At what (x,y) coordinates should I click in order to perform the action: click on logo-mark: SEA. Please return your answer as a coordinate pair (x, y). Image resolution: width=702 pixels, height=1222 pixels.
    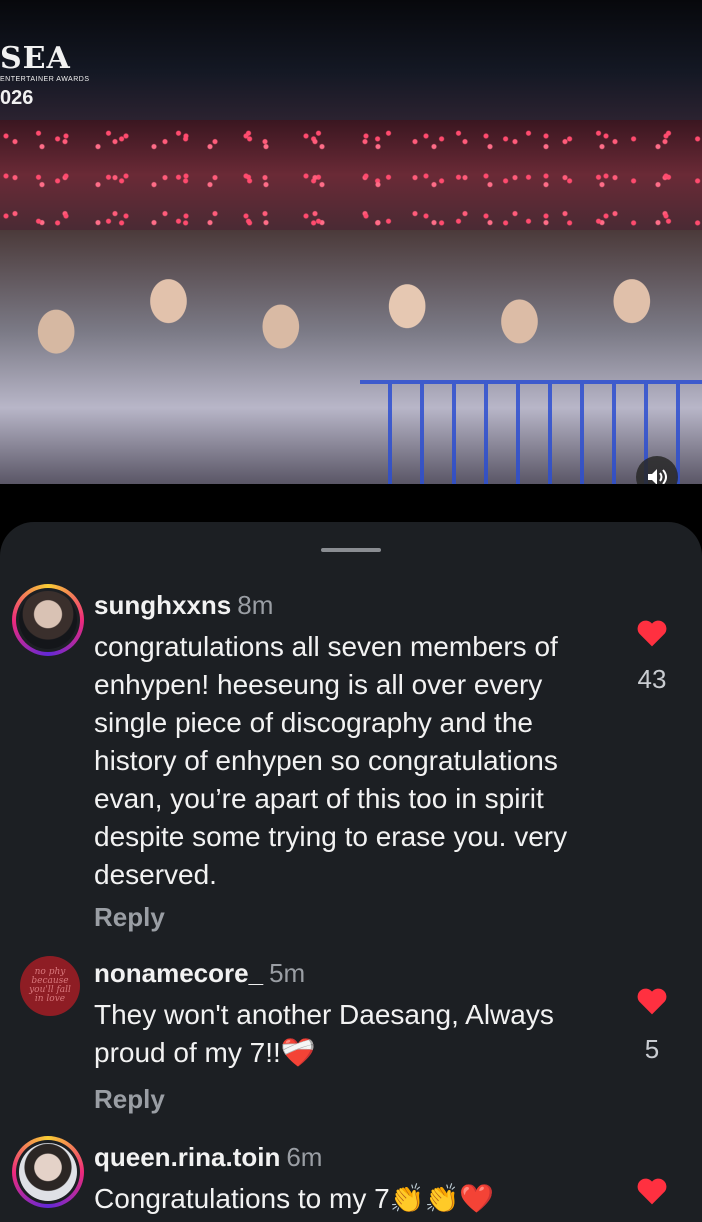
    Looking at the image, I should click on (35, 58).